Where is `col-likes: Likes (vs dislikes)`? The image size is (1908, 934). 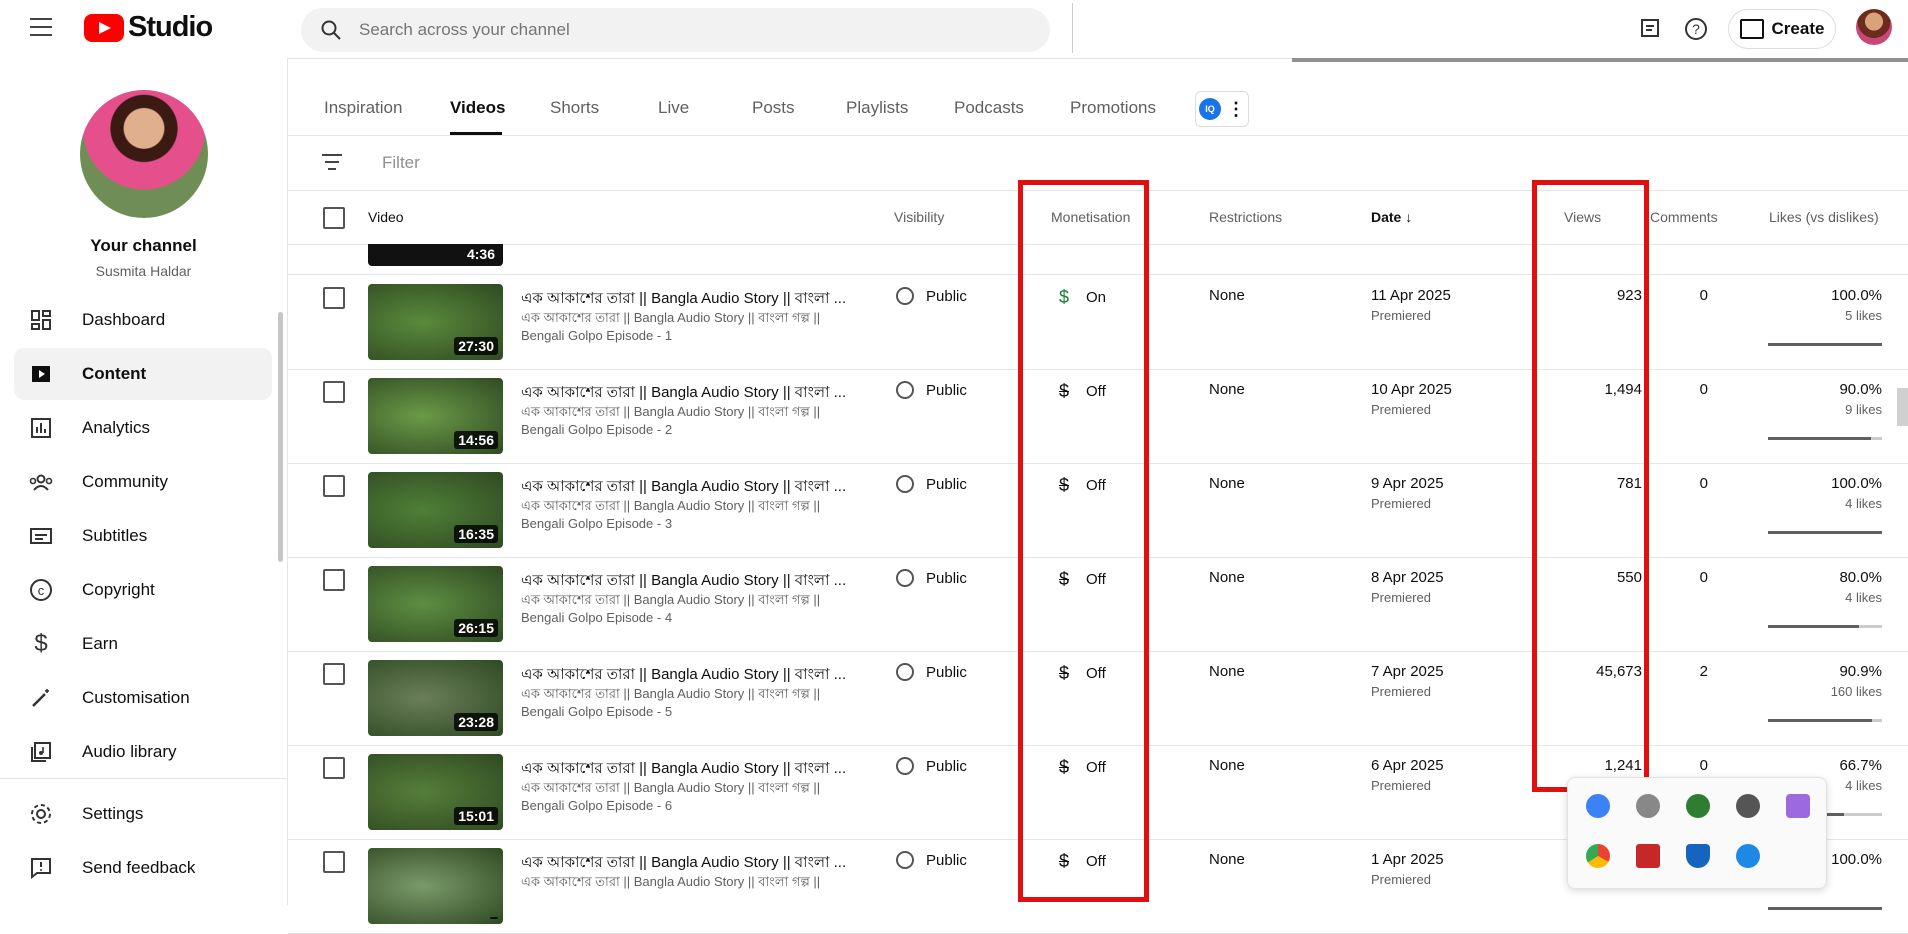
col-likes: Likes (vs dislikes) is located at coordinates (1824, 217).